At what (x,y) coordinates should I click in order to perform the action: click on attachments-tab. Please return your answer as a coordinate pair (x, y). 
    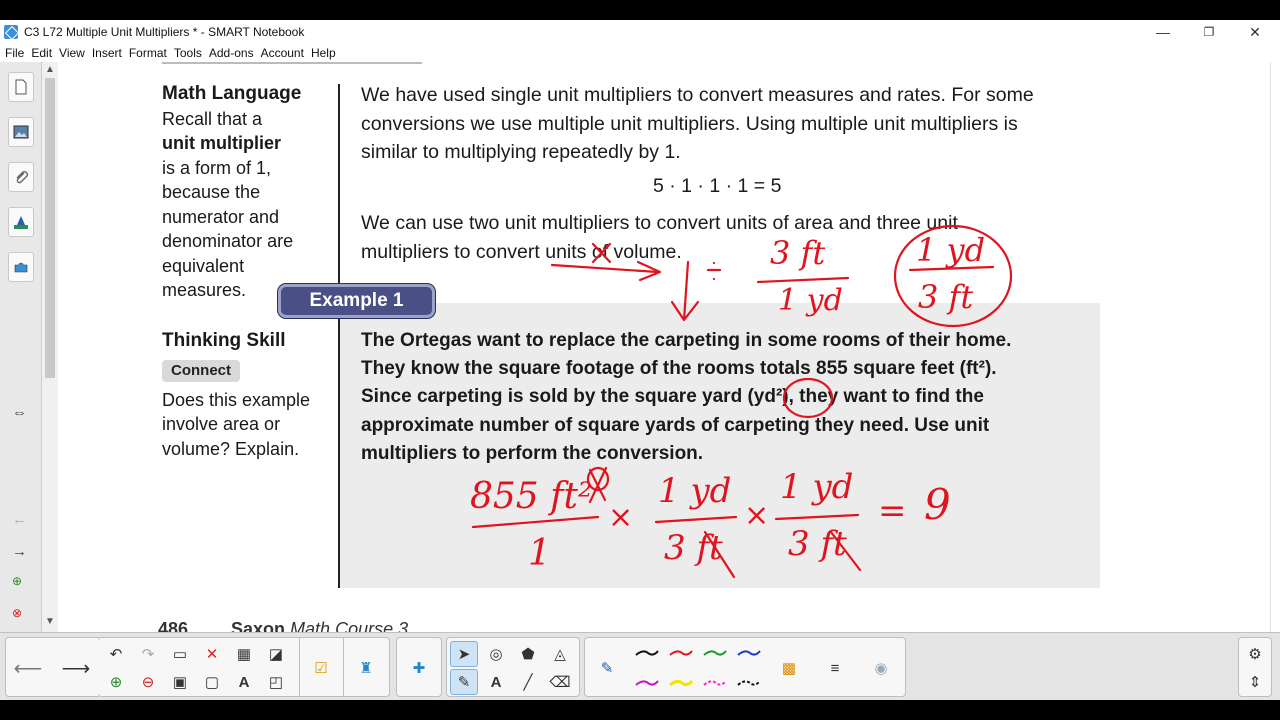
    Looking at the image, I should click on (21, 177).